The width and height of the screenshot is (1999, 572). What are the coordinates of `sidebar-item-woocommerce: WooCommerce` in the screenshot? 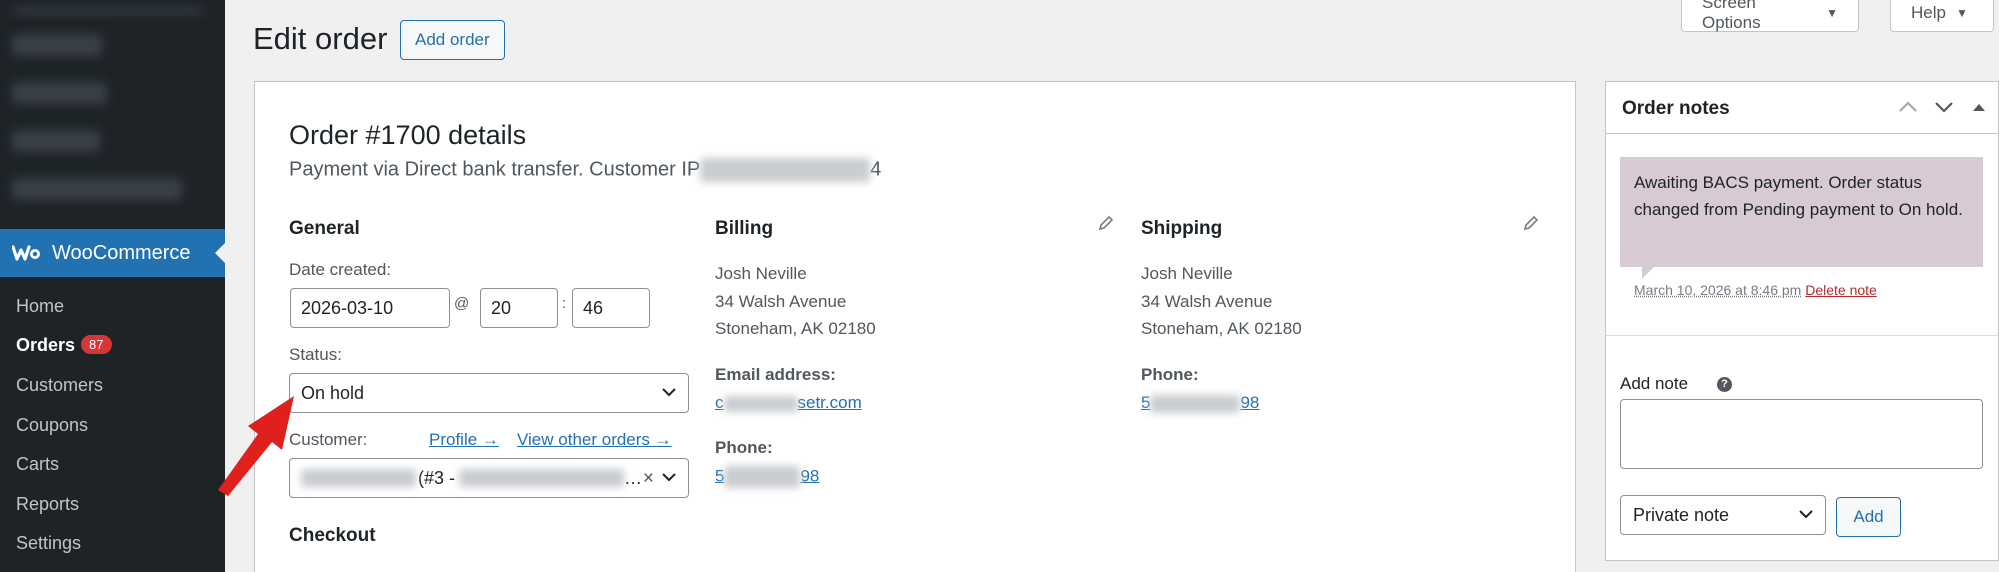 It's located at (112, 253).